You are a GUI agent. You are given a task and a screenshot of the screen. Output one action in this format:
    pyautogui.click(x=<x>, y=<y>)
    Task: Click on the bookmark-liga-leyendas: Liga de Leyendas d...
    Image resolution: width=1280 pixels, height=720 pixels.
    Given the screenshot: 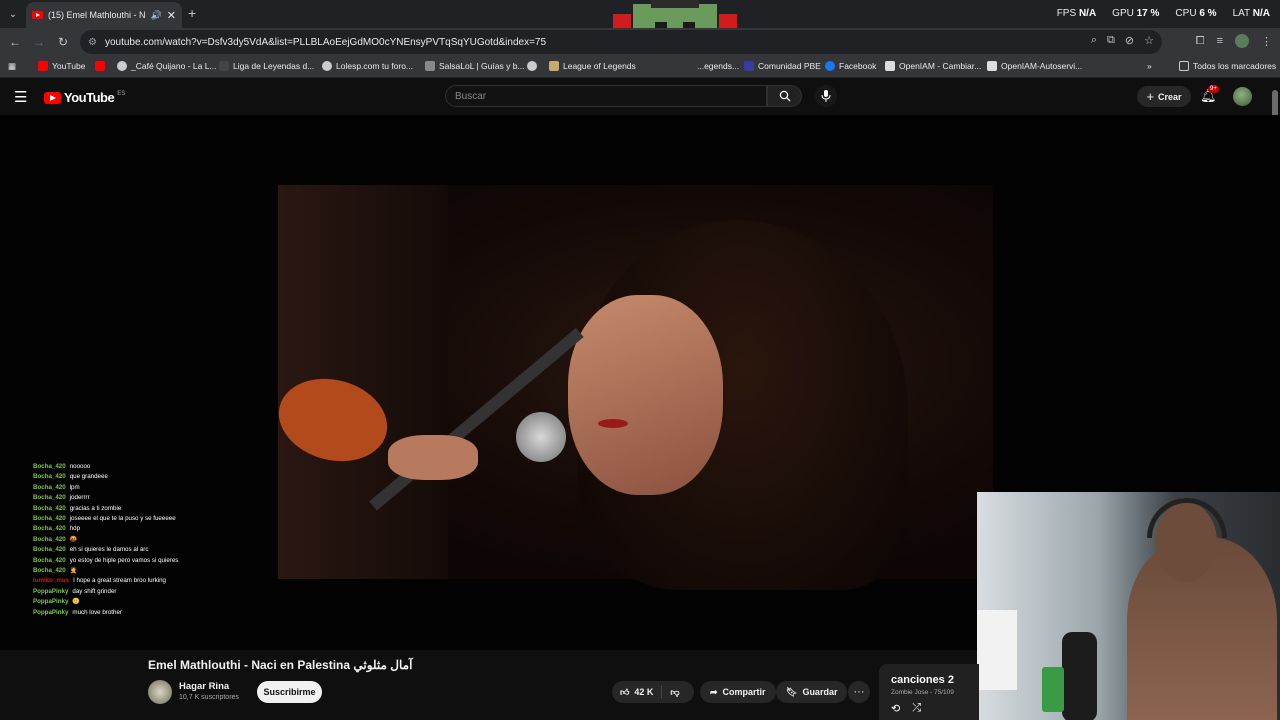 What is the action you would take?
    pyautogui.click(x=266, y=66)
    